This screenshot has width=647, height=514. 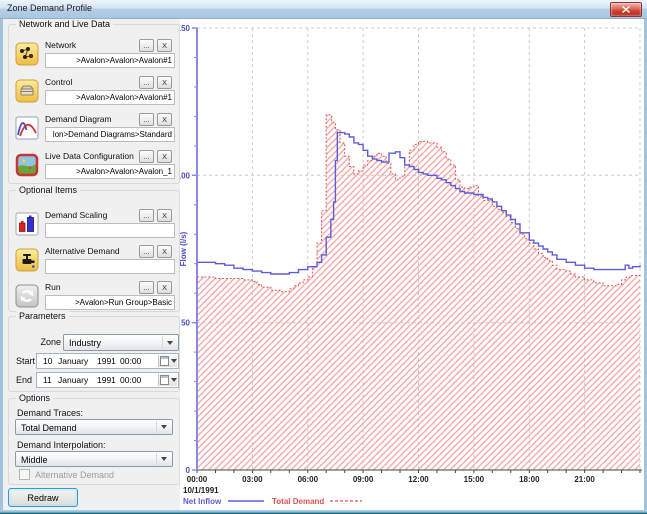 What do you see at coordinates (94, 427) in the screenshot?
I see `demand-traces-select: Total Demand` at bounding box center [94, 427].